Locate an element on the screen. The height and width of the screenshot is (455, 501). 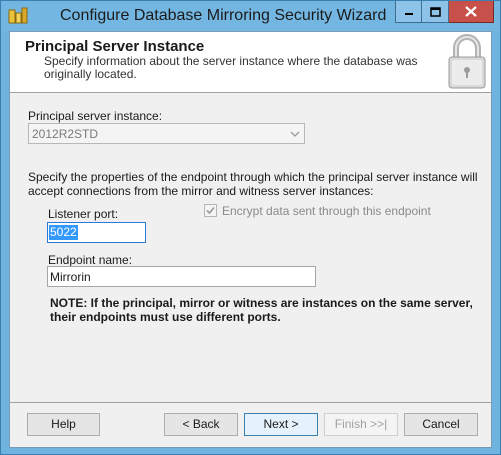
principal-server-select: 2012R2STD is located at coordinates (166, 133).